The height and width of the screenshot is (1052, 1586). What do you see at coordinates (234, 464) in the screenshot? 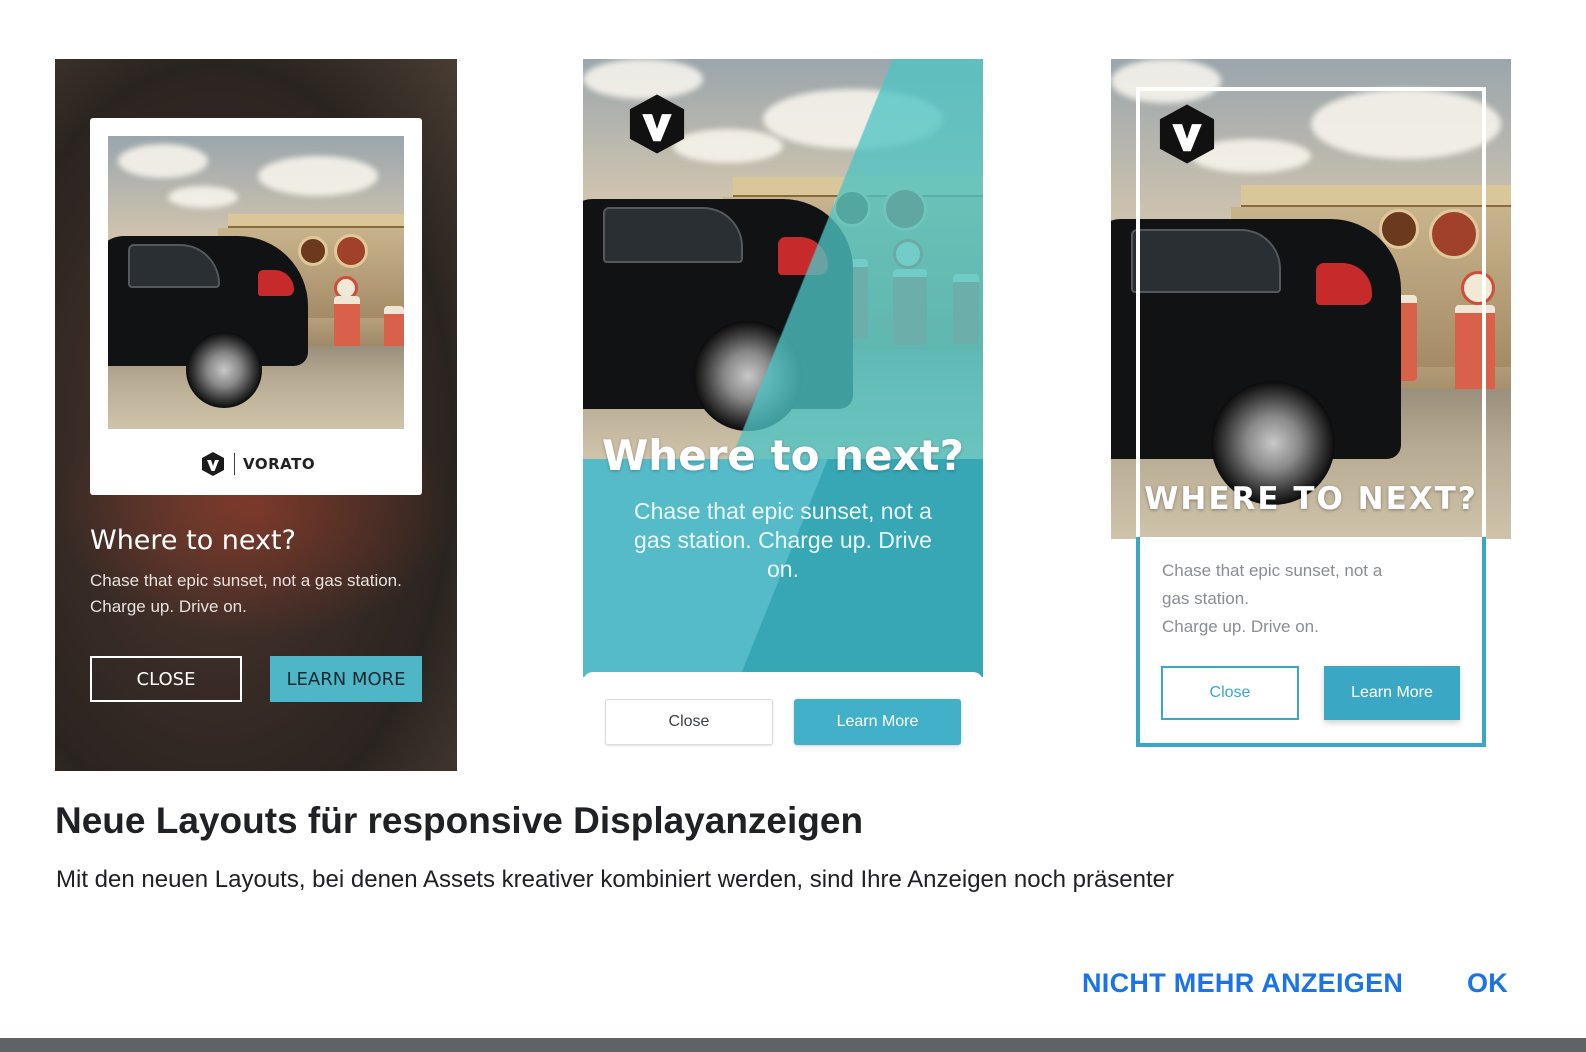
I see `brand-divider` at bounding box center [234, 464].